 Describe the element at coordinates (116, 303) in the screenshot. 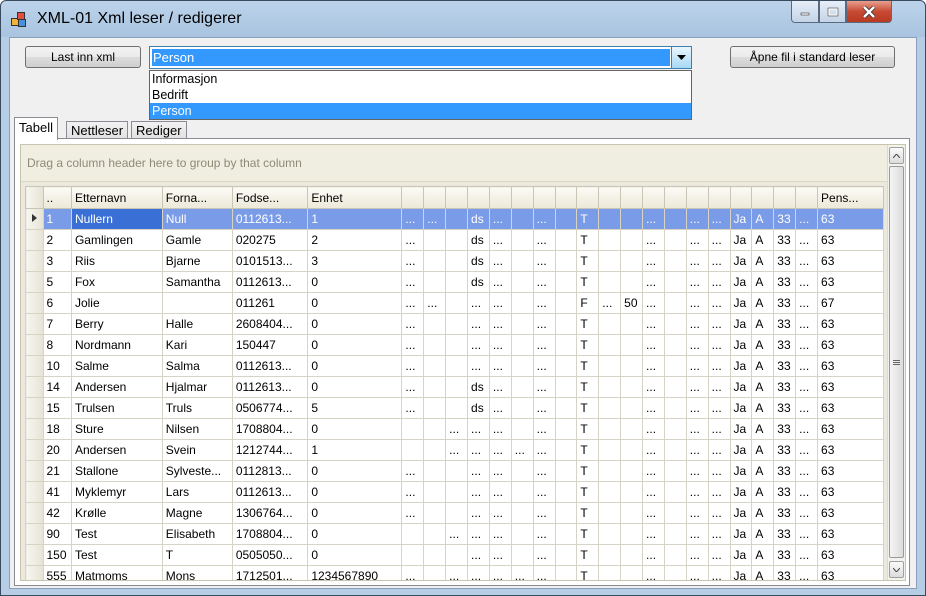

I see `table-cell: Jolie` at that location.